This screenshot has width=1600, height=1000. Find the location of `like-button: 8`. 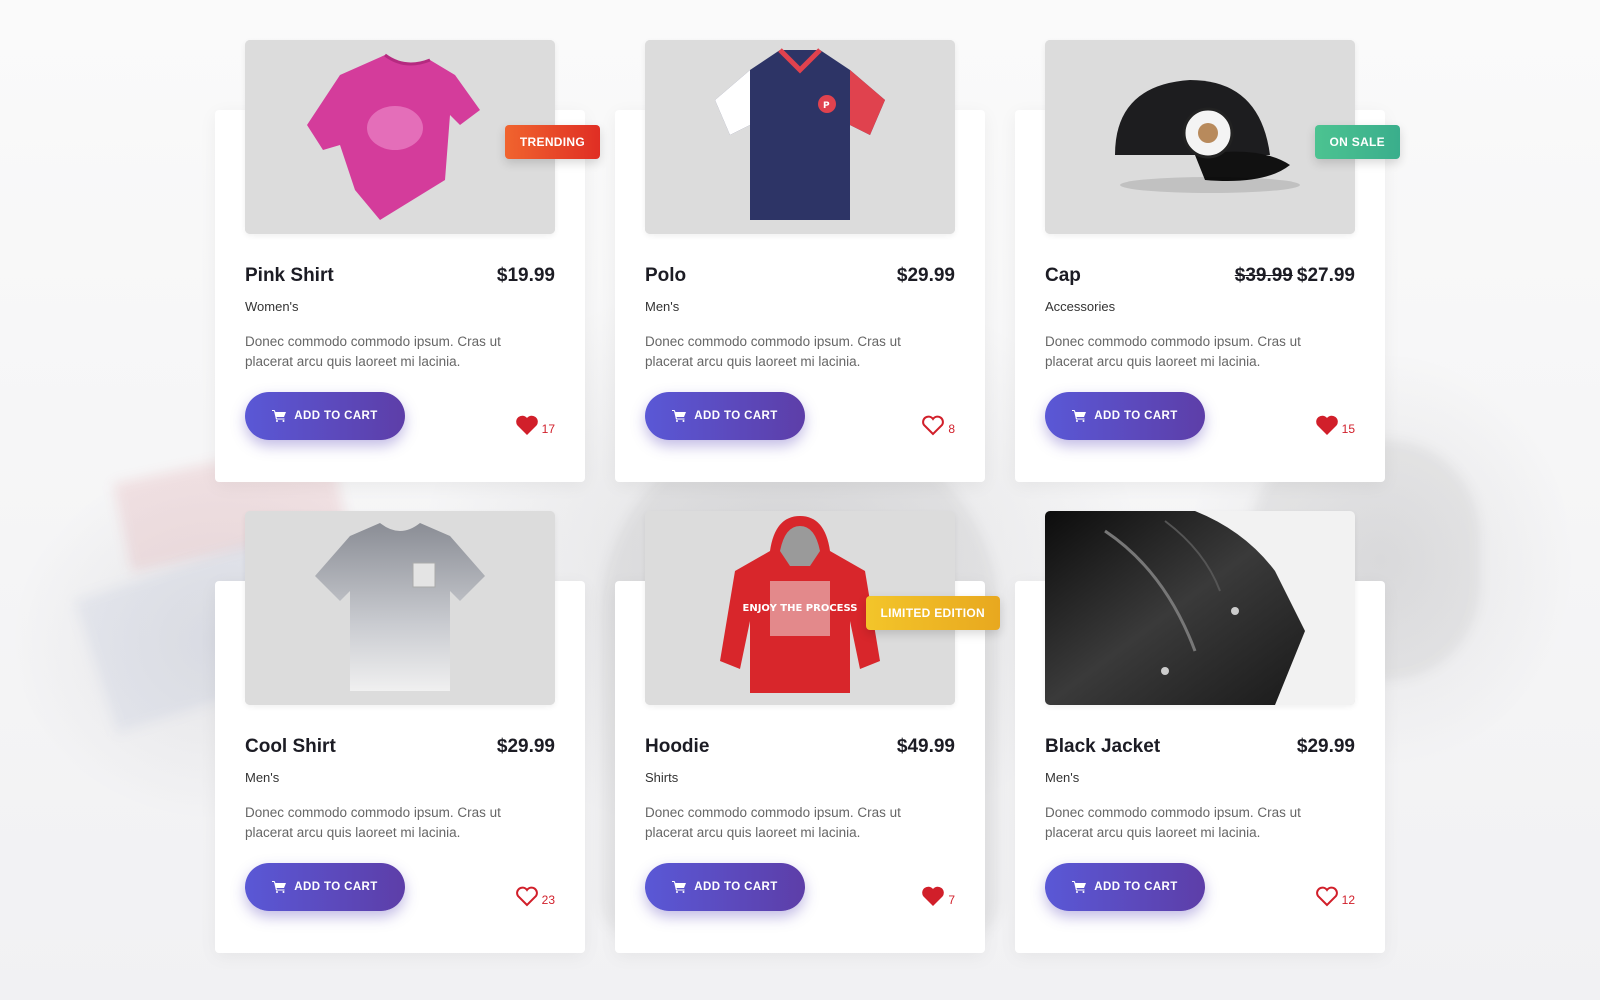

like-button: 8 is located at coordinates (938, 424).